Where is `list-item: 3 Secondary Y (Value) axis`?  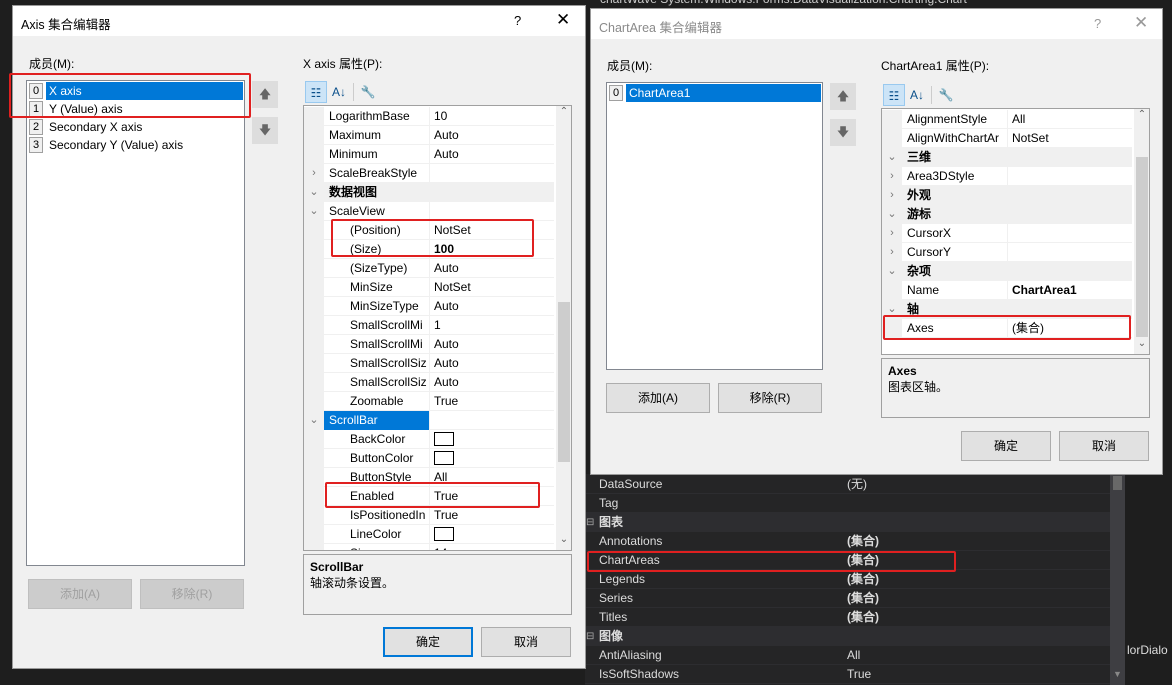 list-item: 3 Secondary Y (Value) axis is located at coordinates (135, 145).